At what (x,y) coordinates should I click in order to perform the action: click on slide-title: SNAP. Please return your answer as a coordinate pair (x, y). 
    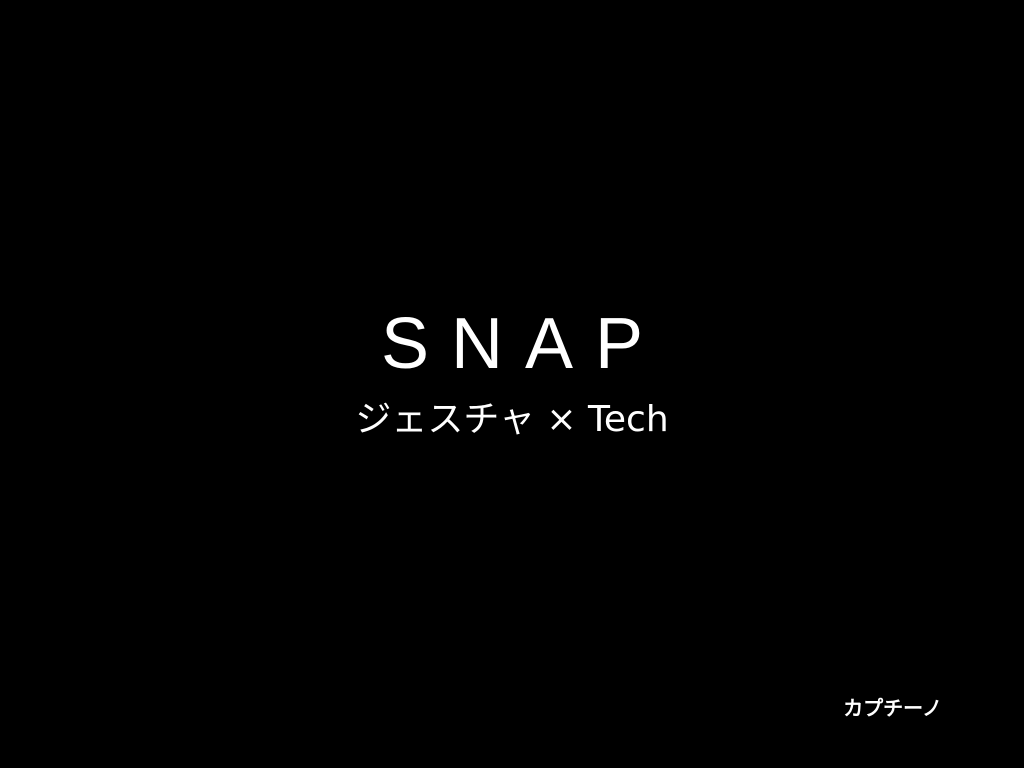
    Looking at the image, I should click on (523, 344).